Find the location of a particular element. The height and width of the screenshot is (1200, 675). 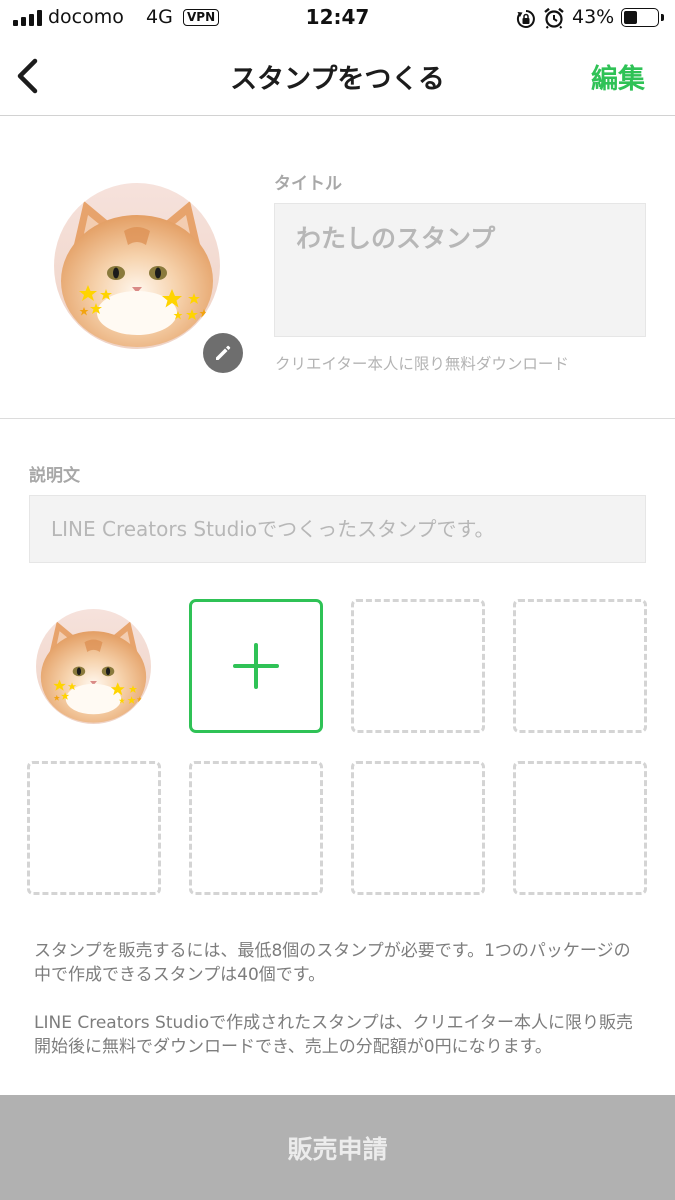

pencil-icon is located at coordinates (223, 353).